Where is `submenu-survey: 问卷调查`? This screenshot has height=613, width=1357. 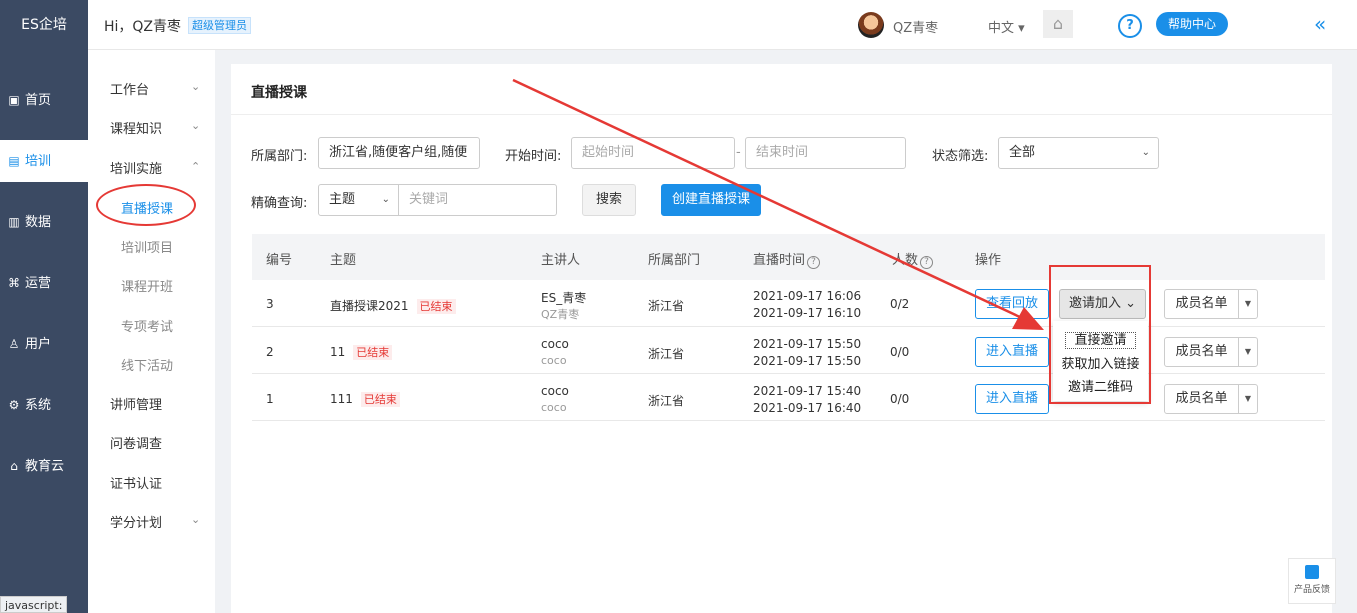
submenu-survey: 问卷调查 is located at coordinates (136, 442).